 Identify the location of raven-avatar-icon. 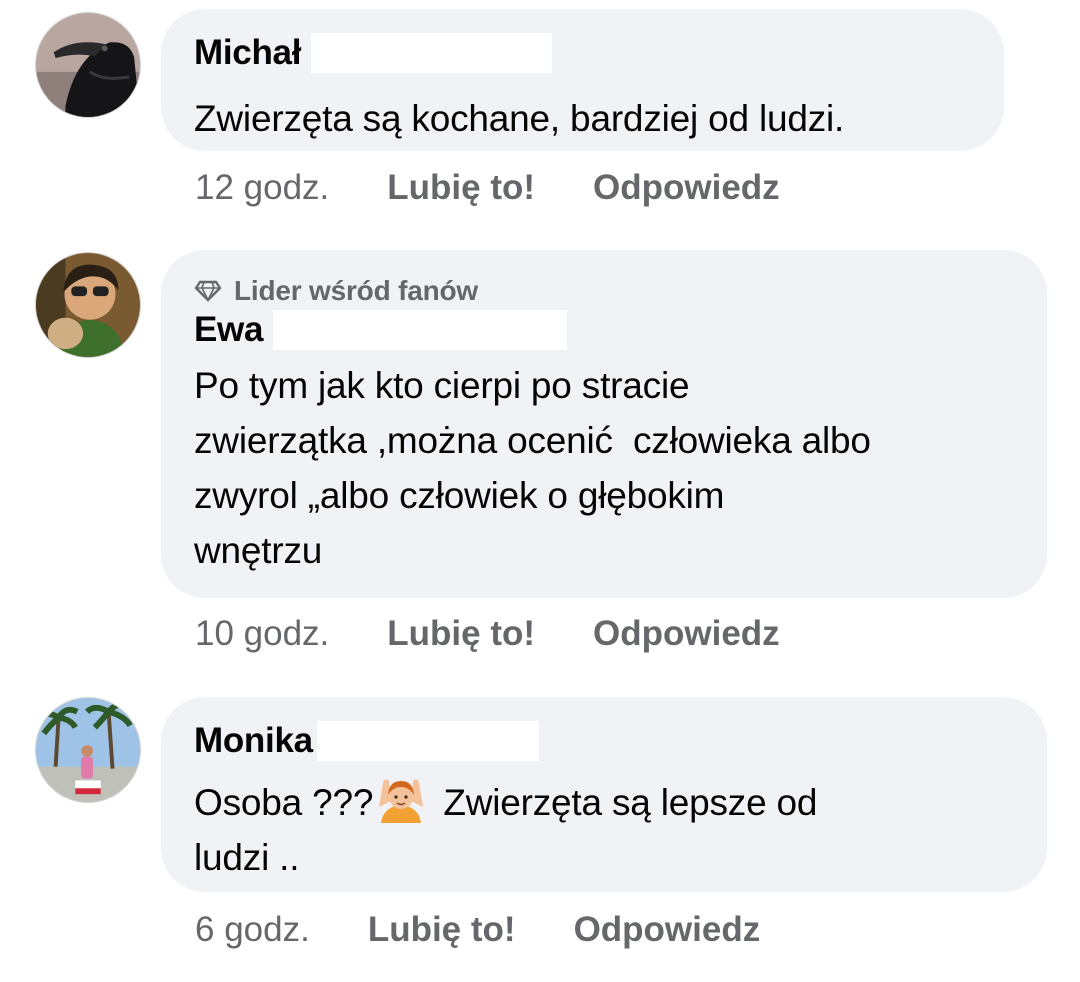
(88, 65).